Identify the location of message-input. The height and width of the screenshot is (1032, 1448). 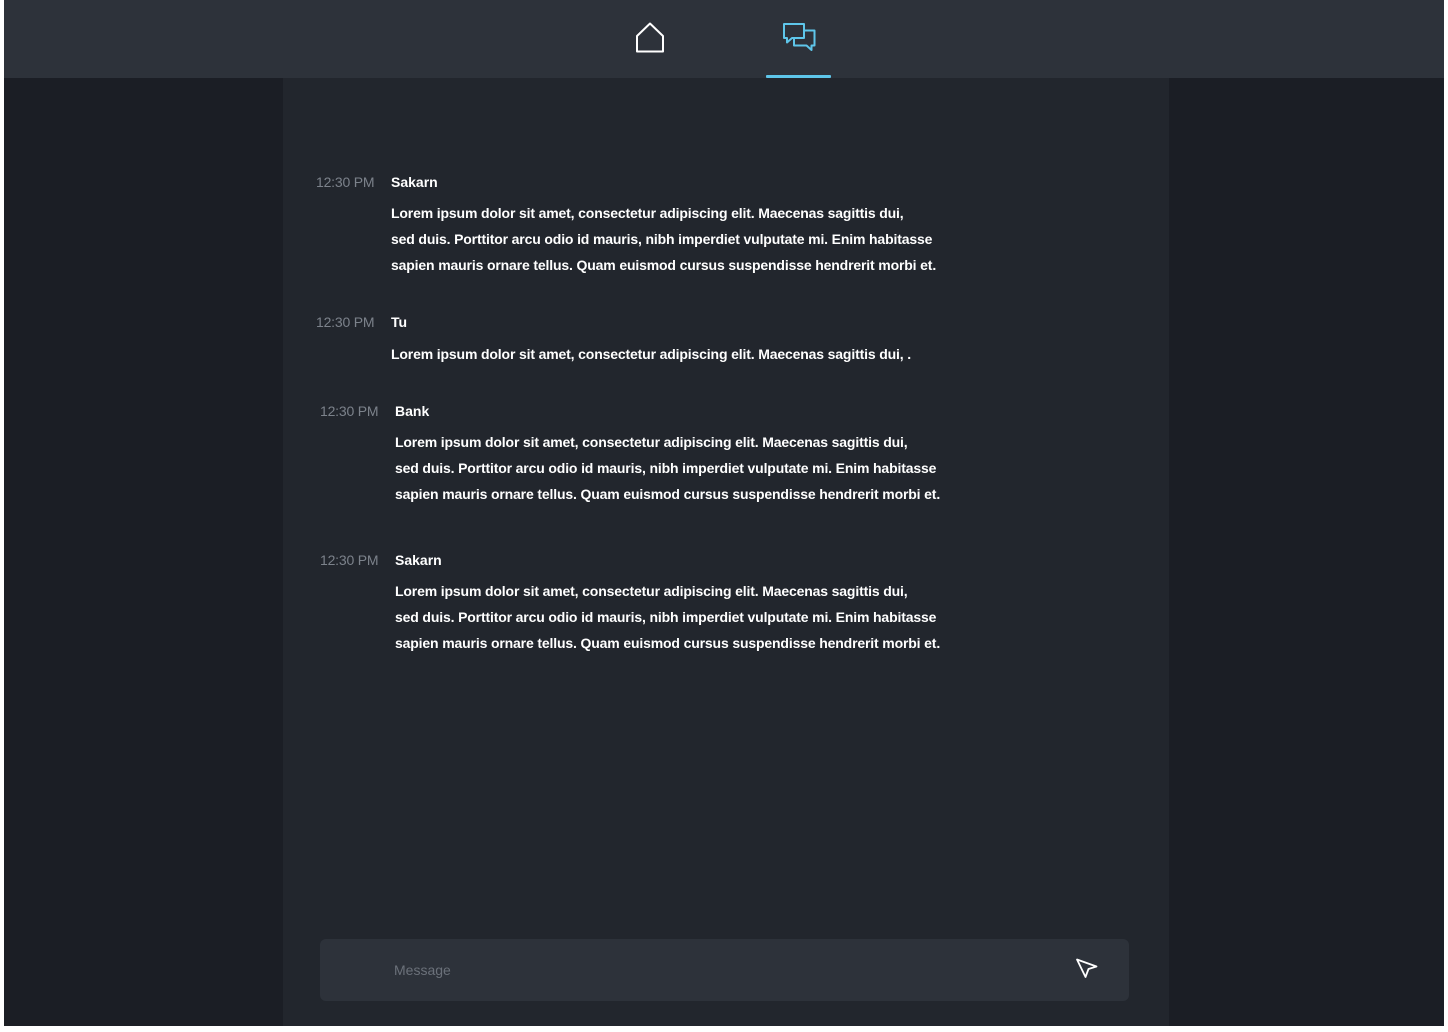
(714, 970).